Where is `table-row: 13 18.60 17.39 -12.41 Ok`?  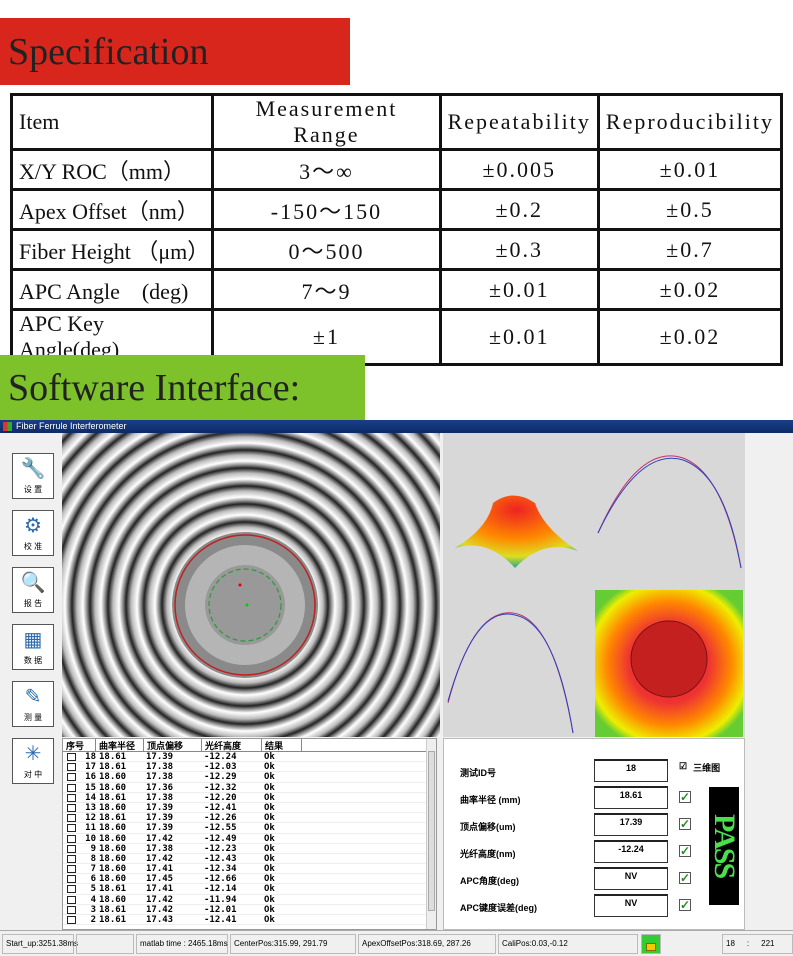
table-row: 13 18.60 17.39 -12.41 Ok is located at coordinates (249, 808).